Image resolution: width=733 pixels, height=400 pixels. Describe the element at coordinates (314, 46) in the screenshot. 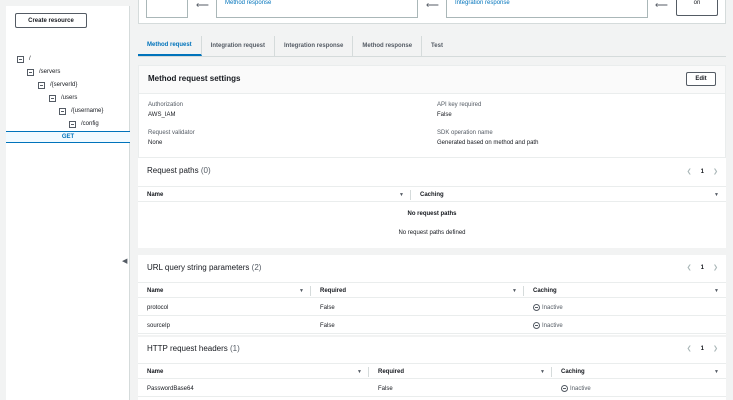

I see `tab-integration-response: Integration response` at that location.